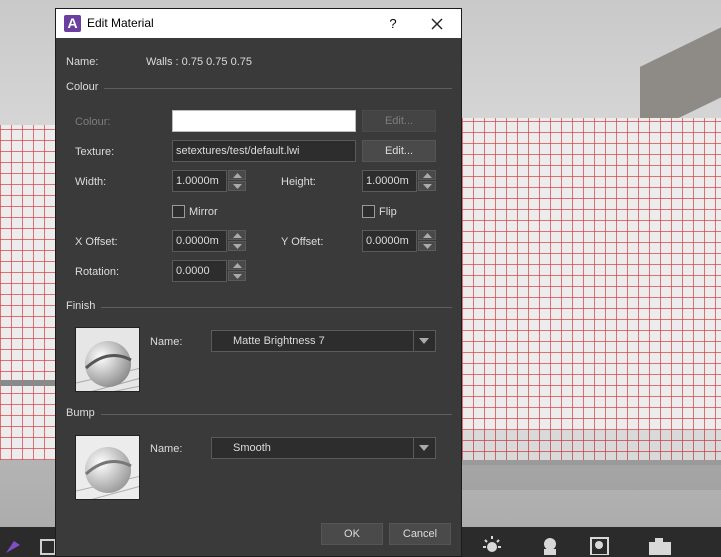 Image resolution: width=721 pixels, height=557 pixels. I want to click on height-up-arrow-icon, so click(427, 175).